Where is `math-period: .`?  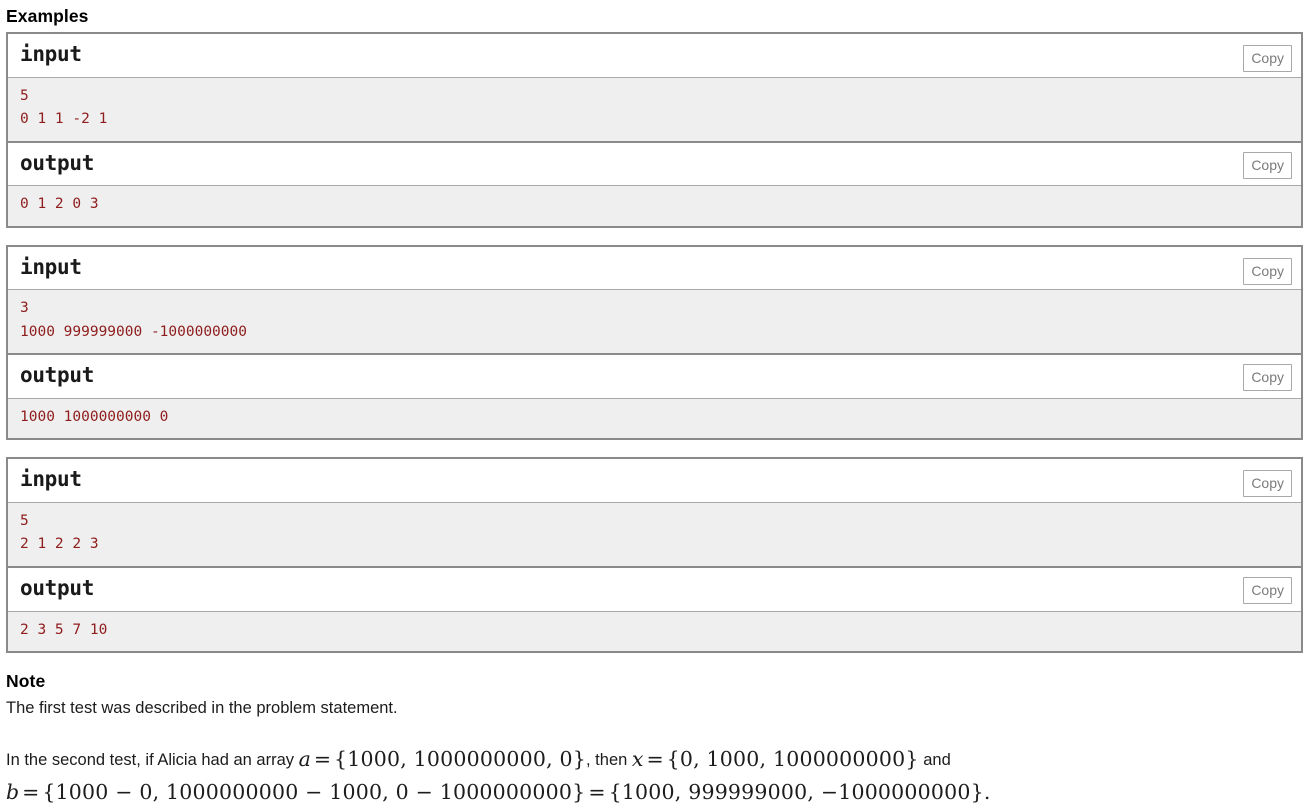 math-period: . is located at coordinates (987, 792).